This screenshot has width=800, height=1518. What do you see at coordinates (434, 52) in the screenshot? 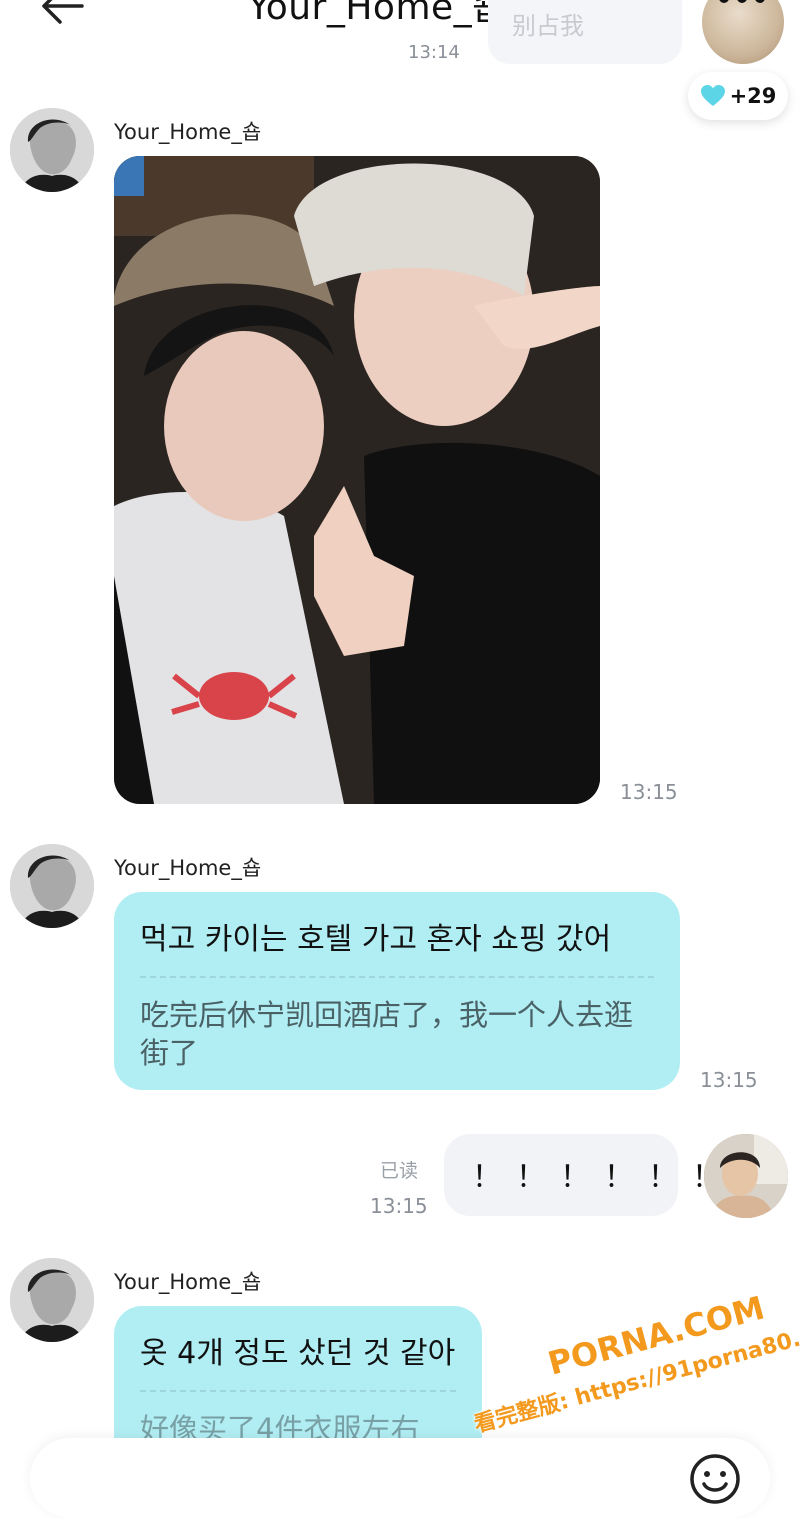
I see `message-time: 13:14` at bounding box center [434, 52].